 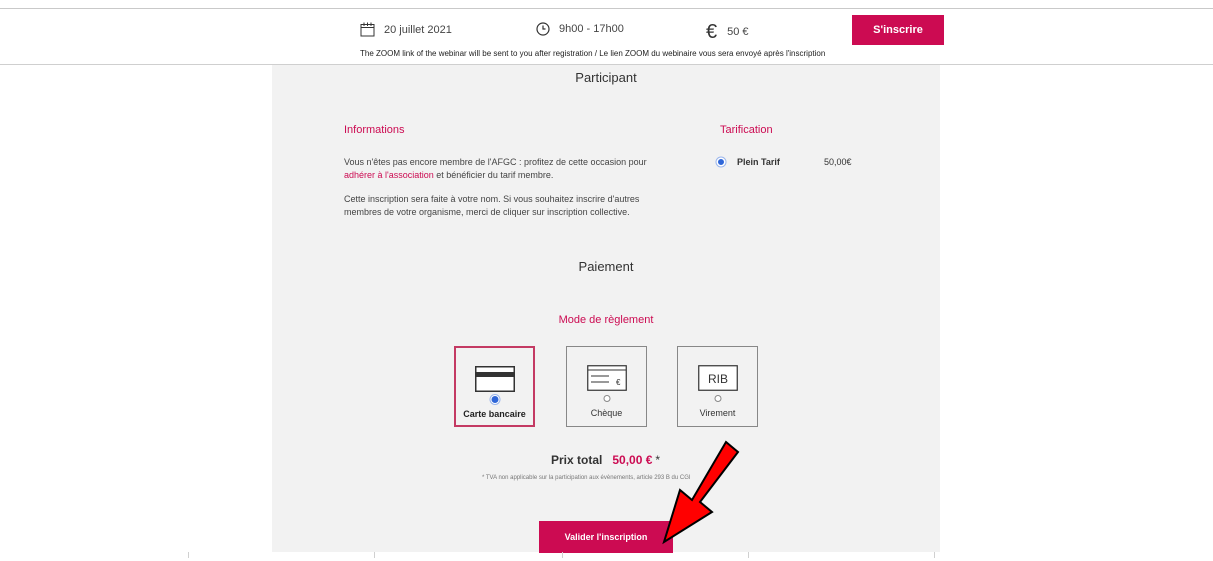 What do you see at coordinates (606, 378) in the screenshot?
I see `cheque-icon: €` at bounding box center [606, 378].